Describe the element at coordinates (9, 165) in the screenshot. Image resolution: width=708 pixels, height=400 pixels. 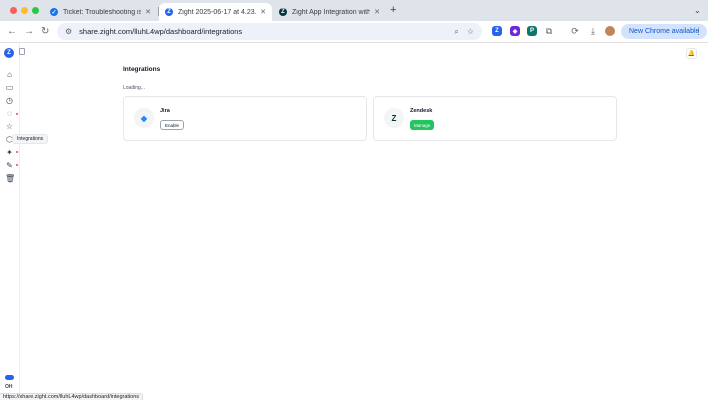
I see `tools-icon: ✎` at that location.